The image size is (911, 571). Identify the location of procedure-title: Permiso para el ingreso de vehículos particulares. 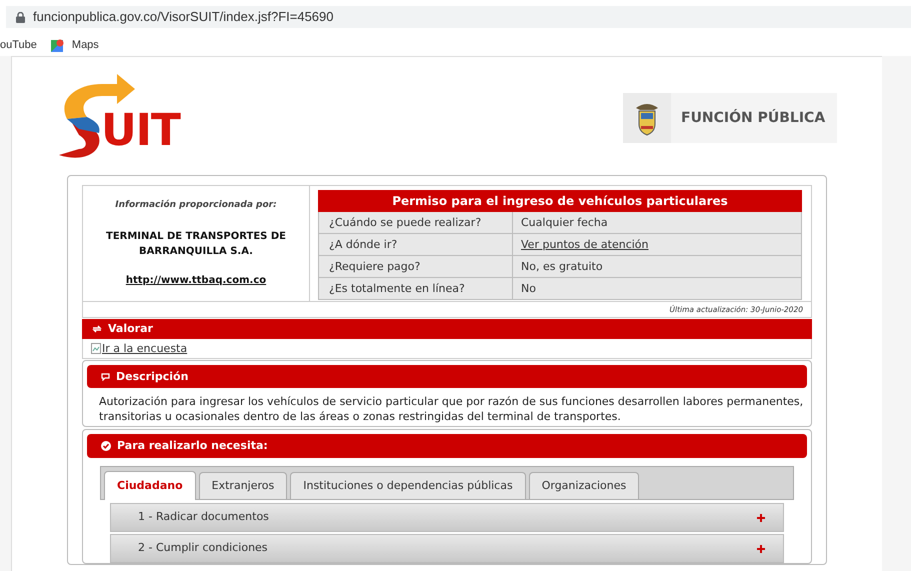
(560, 201).